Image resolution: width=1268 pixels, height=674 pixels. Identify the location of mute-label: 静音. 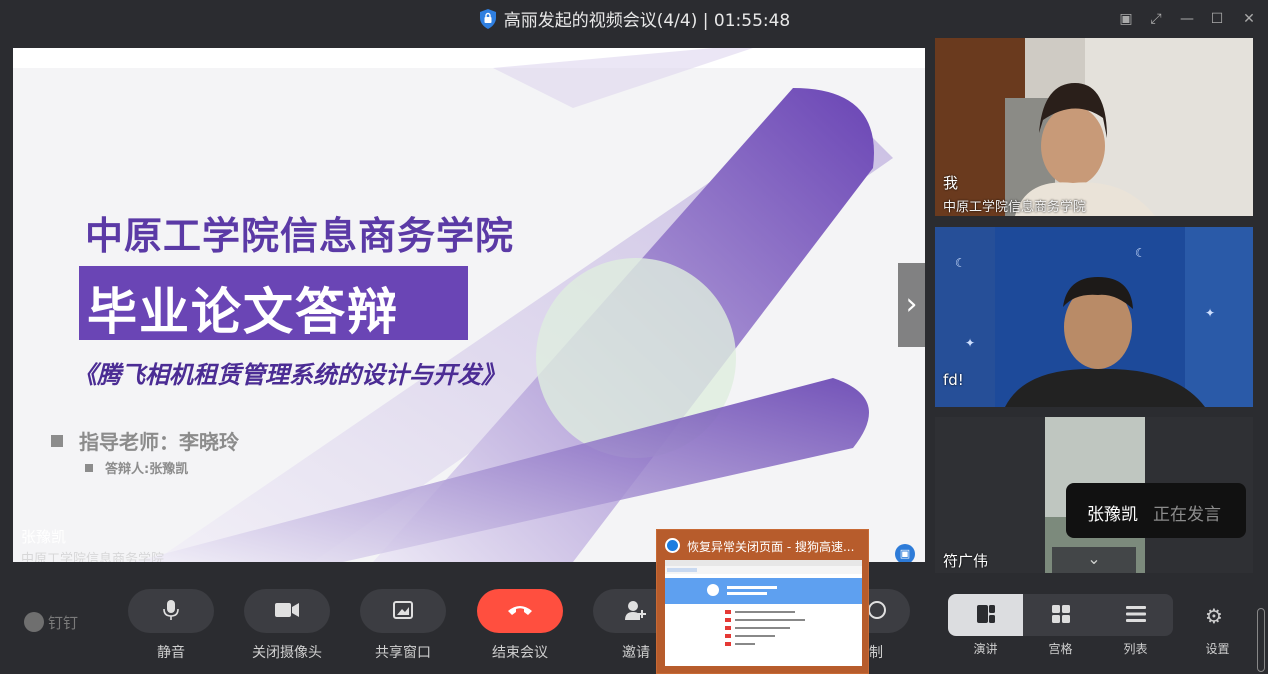
(171, 653).